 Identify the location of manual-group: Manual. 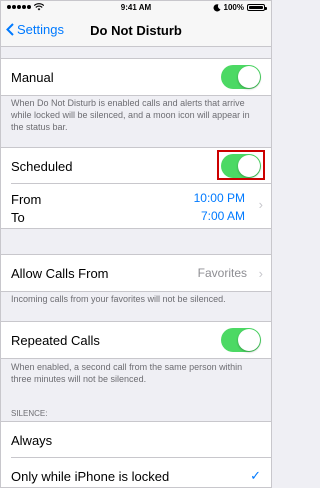
(136, 77).